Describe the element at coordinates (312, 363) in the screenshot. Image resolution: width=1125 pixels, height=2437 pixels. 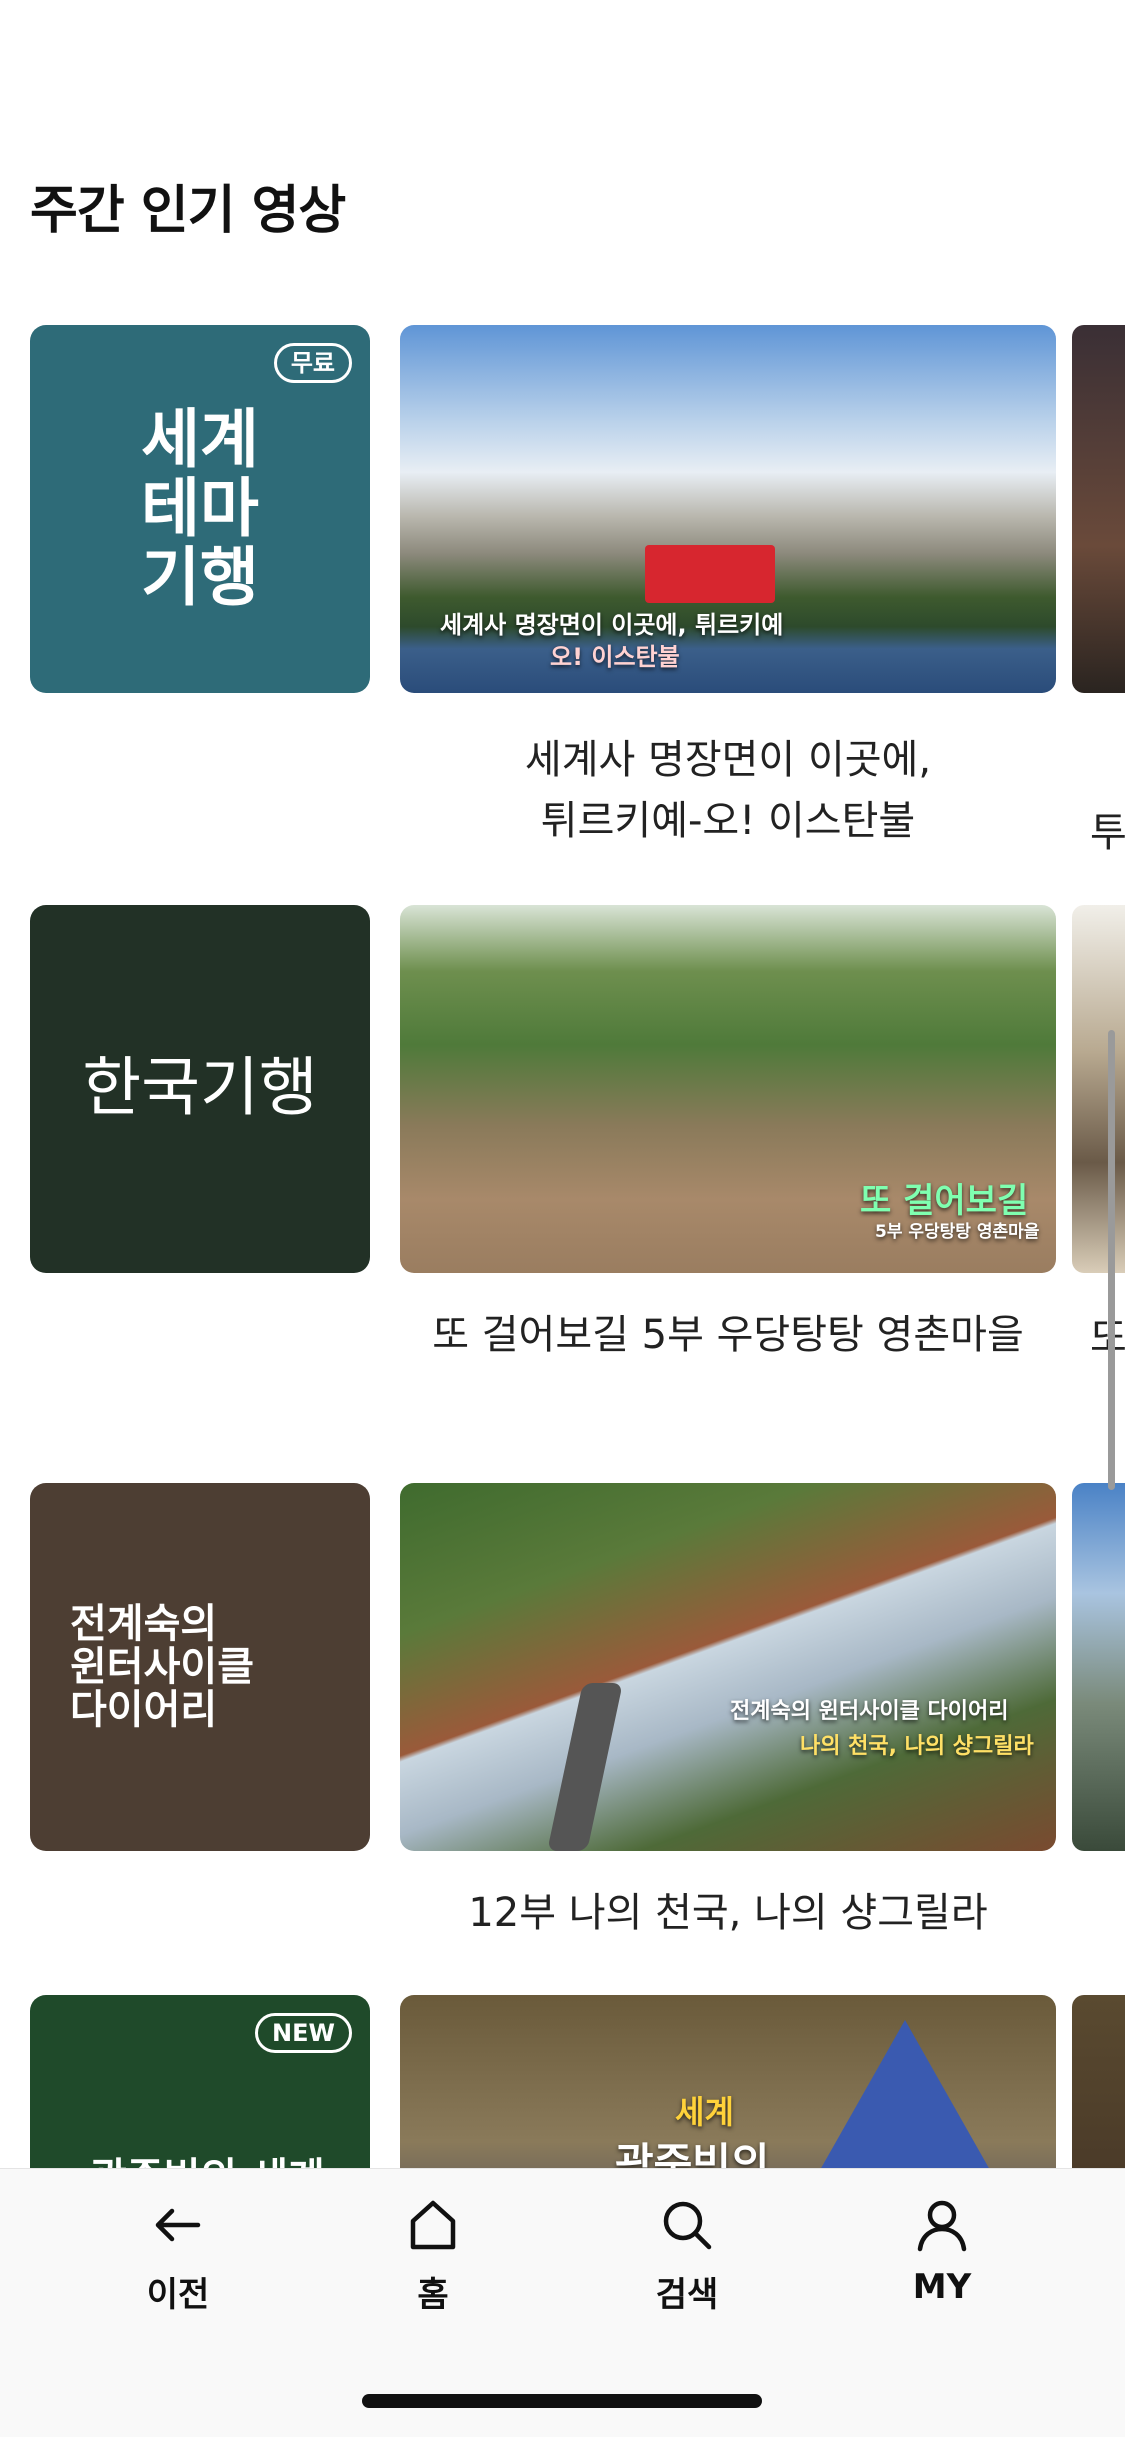
I see `free-badge: 무료` at that location.